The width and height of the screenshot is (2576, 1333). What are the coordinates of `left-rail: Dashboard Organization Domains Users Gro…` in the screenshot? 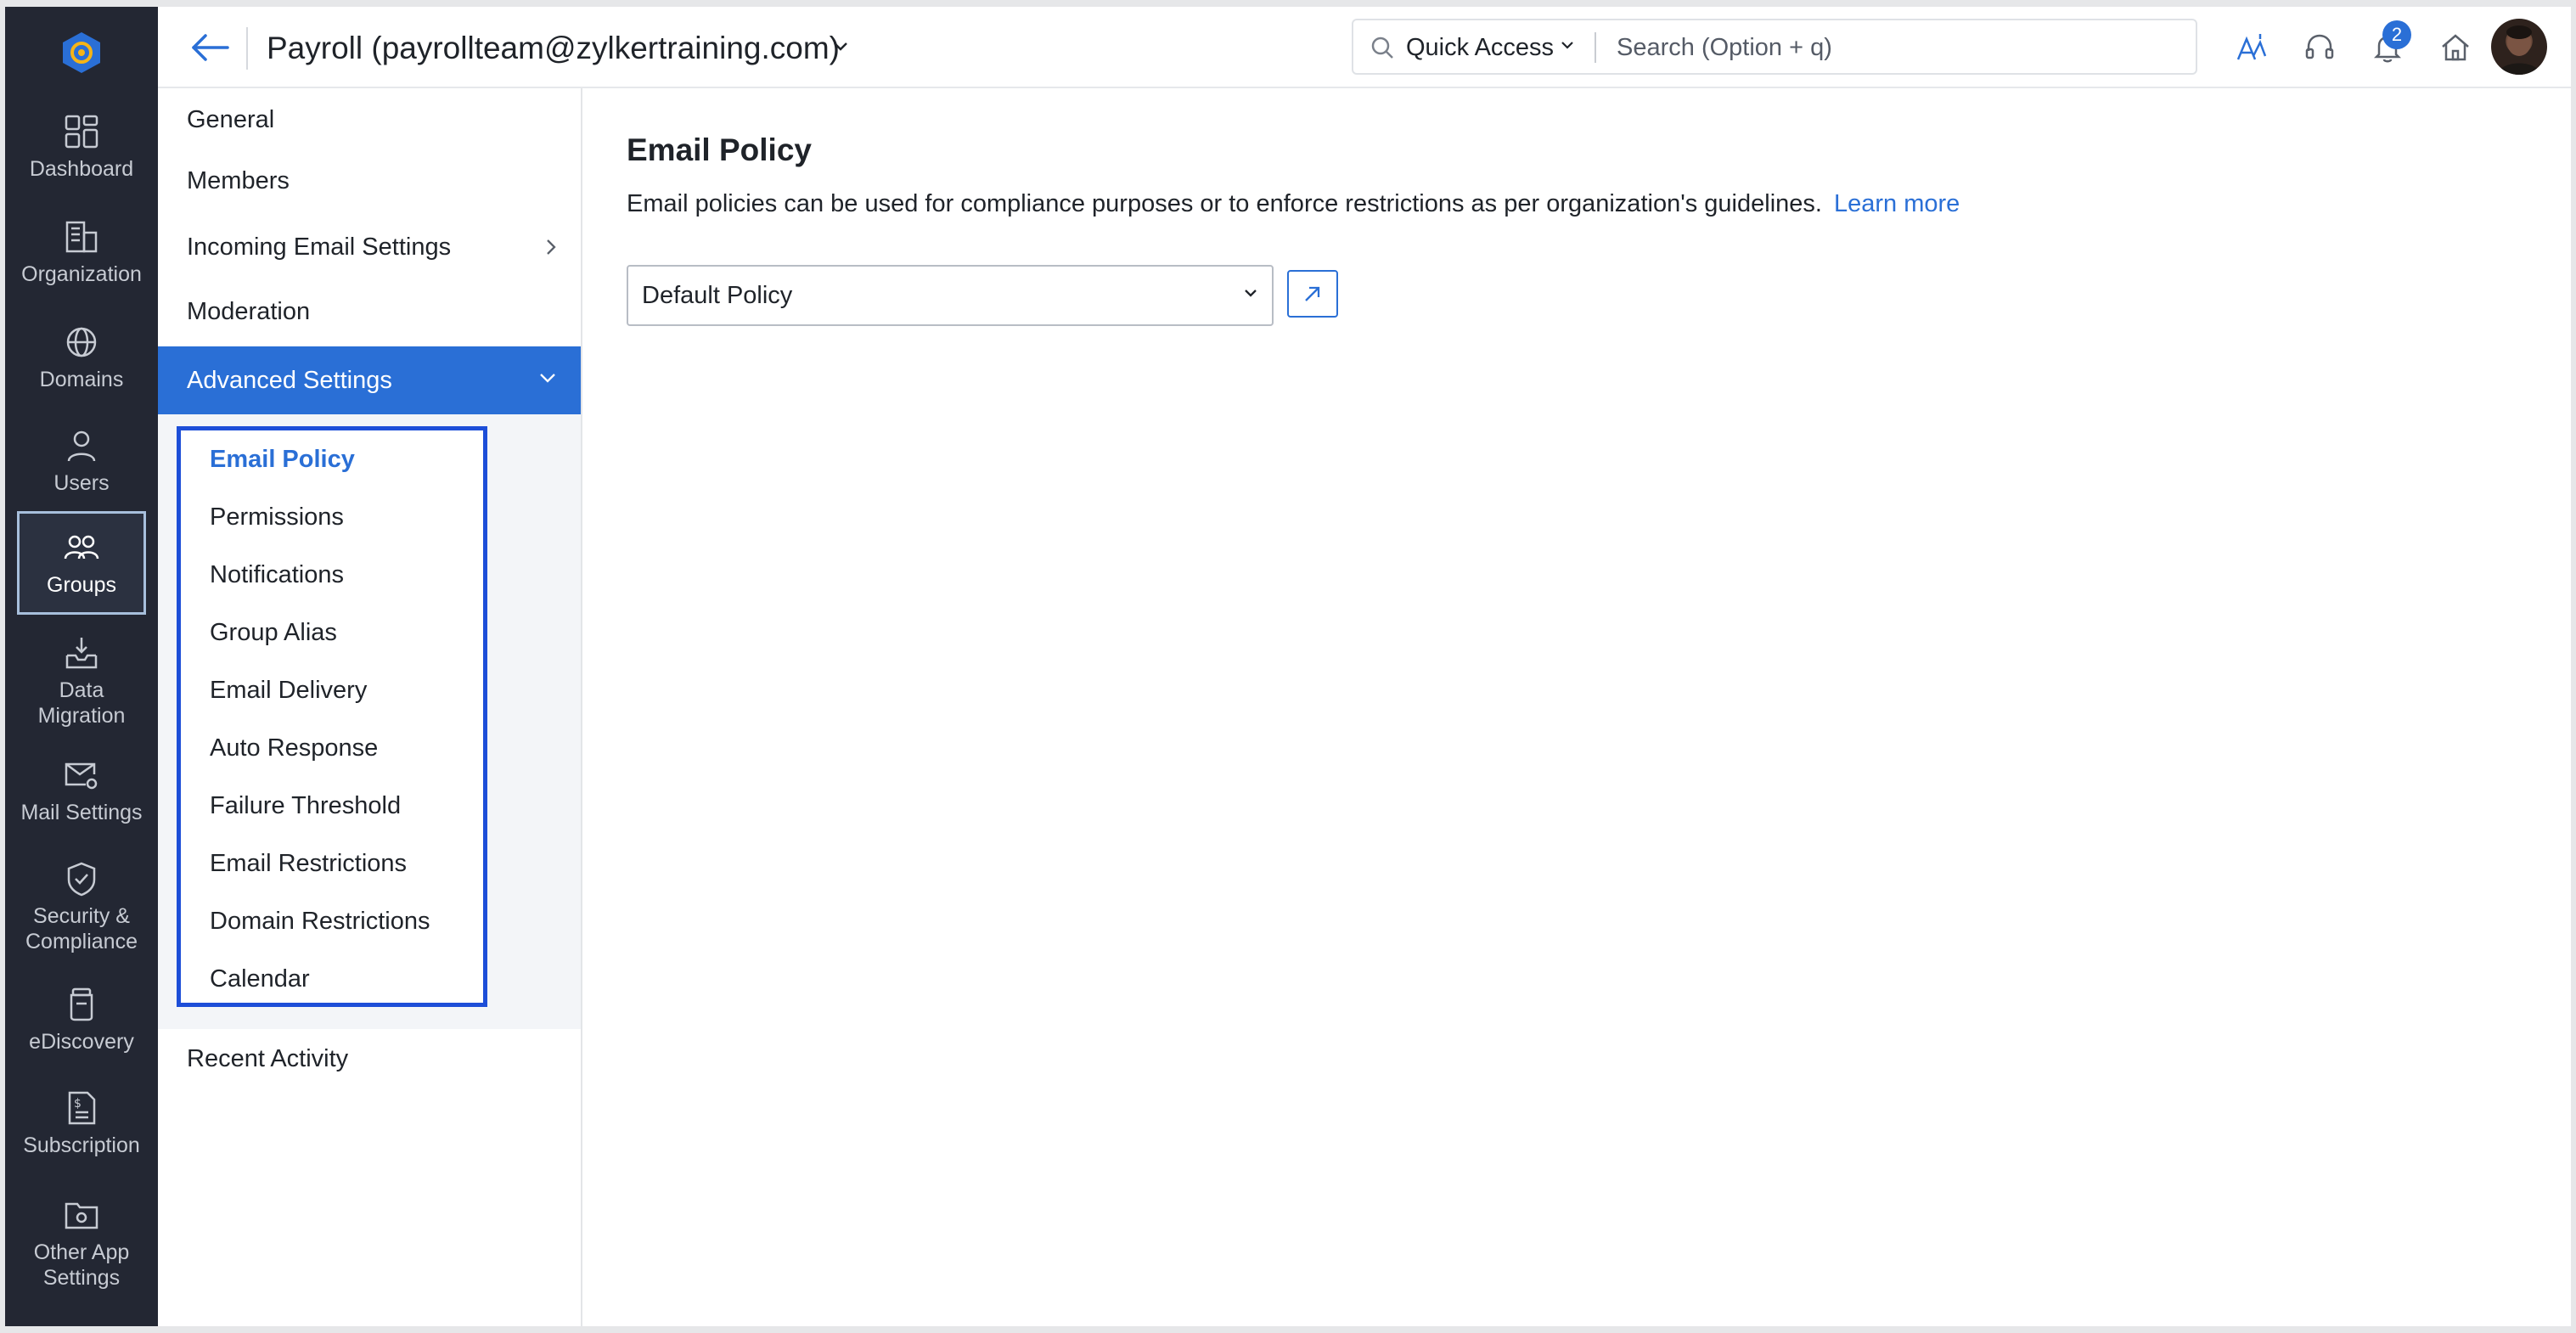 It's located at (81, 666).